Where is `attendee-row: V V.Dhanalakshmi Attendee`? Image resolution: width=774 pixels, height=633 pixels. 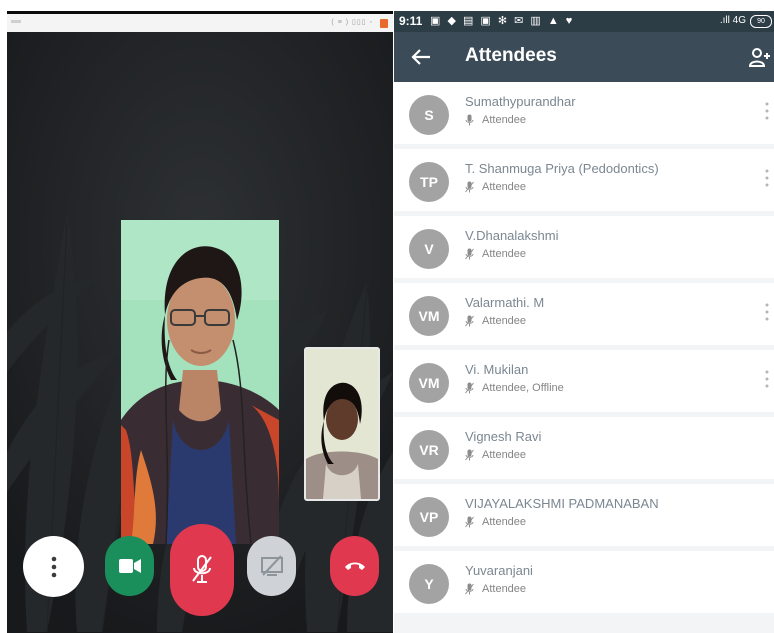
attendee-row: V V.Dhanalakshmi Attendee is located at coordinates (584, 247).